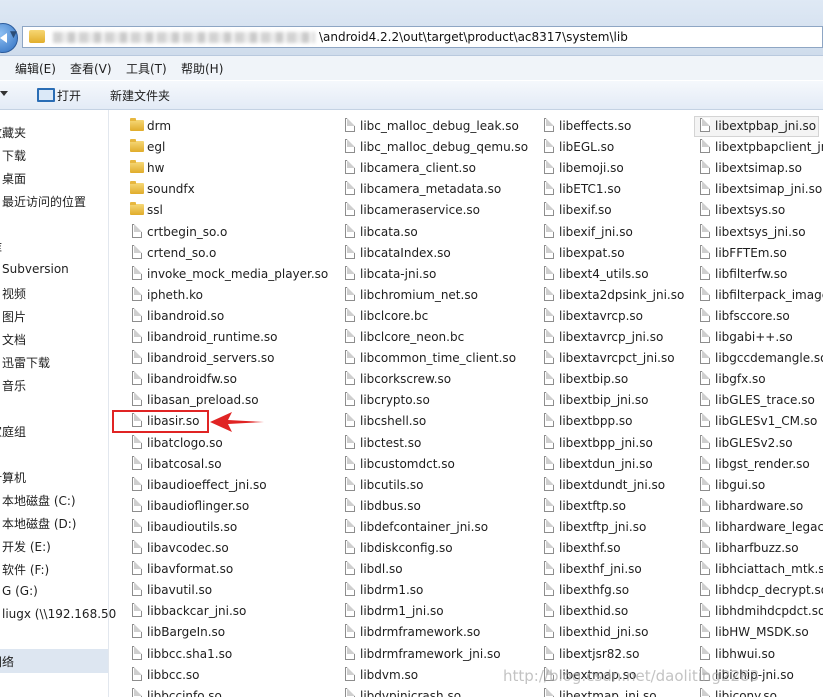 The image size is (823, 697). Describe the element at coordinates (617, 691) in the screenshot. I see `file-item: libextmap_jni.so` at that location.